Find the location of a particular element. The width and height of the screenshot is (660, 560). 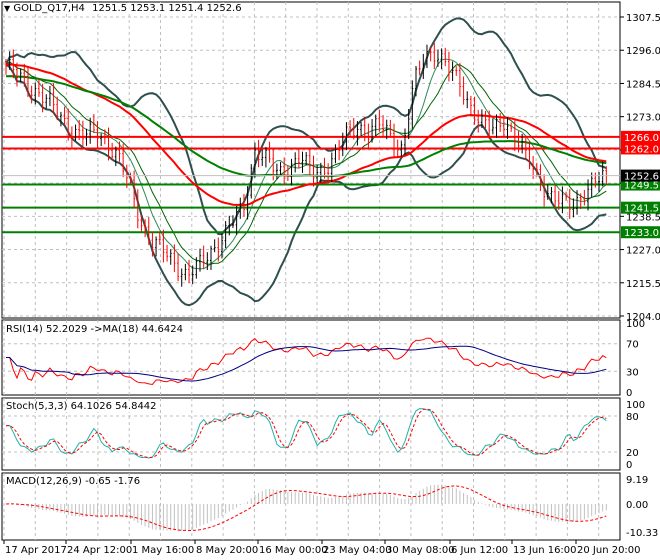

time-tick-label: 30 May 08:00 is located at coordinates (420, 550).